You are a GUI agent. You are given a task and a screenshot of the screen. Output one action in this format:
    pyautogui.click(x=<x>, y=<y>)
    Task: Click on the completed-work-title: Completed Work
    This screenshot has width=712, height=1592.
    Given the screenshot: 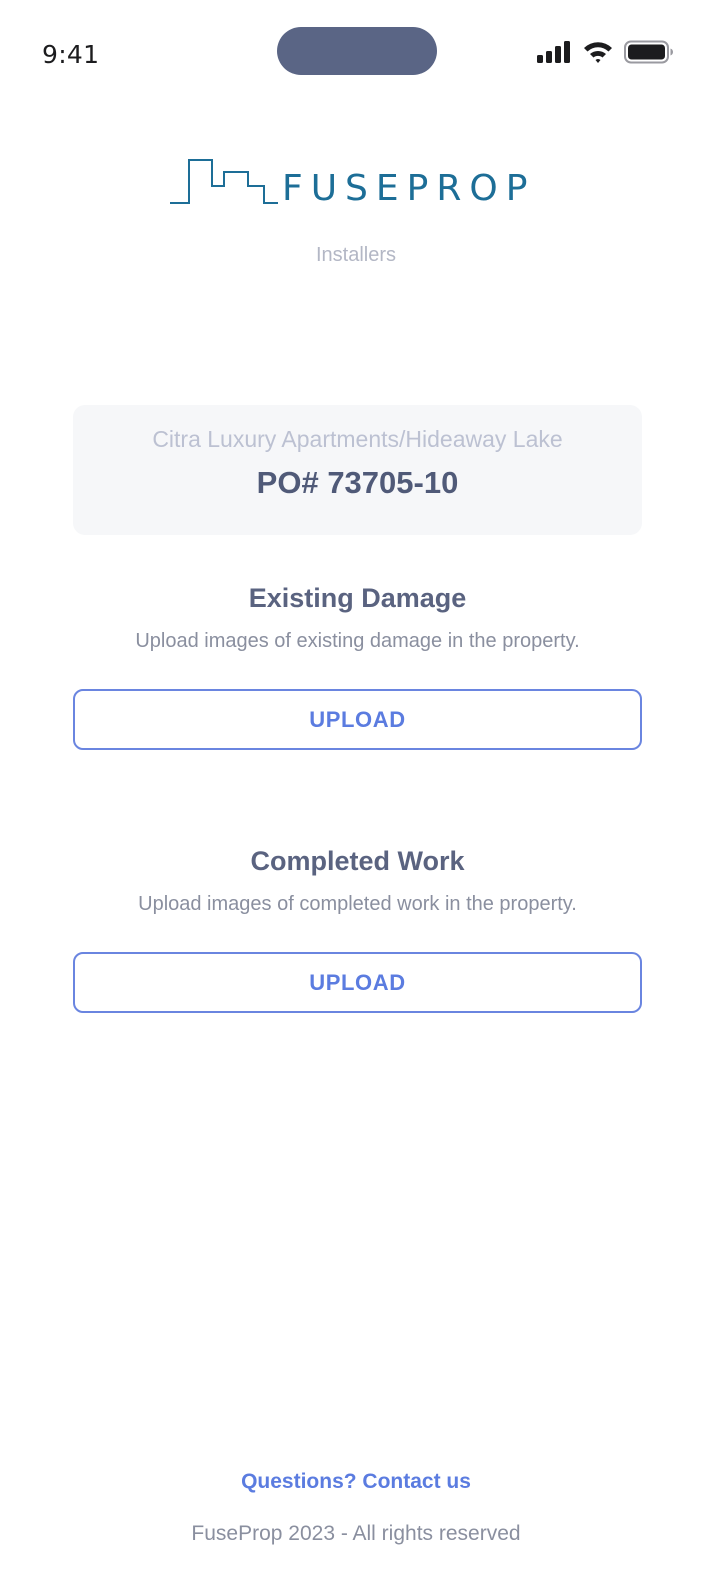 What is the action you would take?
    pyautogui.click(x=357, y=861)
    